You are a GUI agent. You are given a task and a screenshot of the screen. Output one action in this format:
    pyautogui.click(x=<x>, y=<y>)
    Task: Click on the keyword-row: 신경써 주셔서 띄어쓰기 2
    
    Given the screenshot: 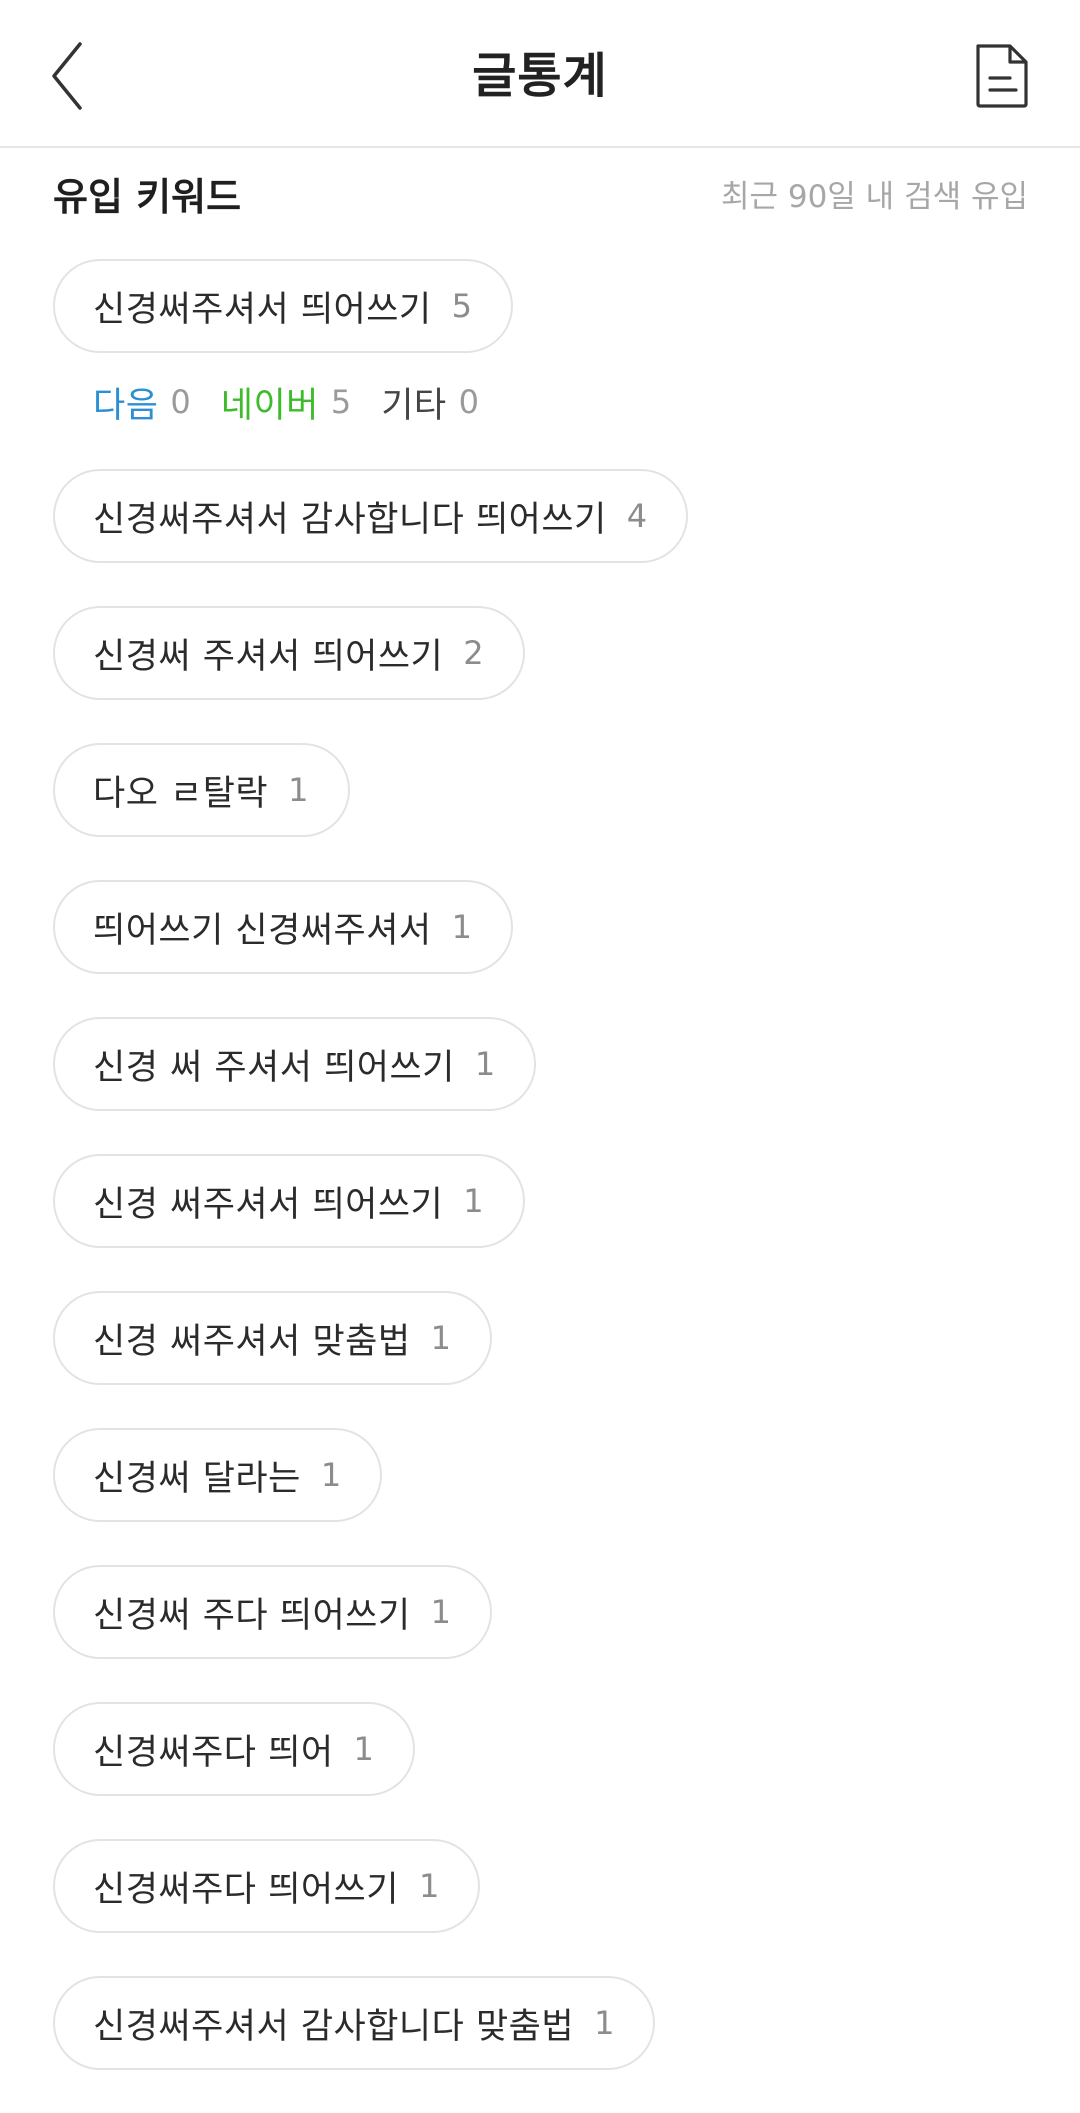 What is the action you would take?
    pyautogui.click(x=543, y=653)
    